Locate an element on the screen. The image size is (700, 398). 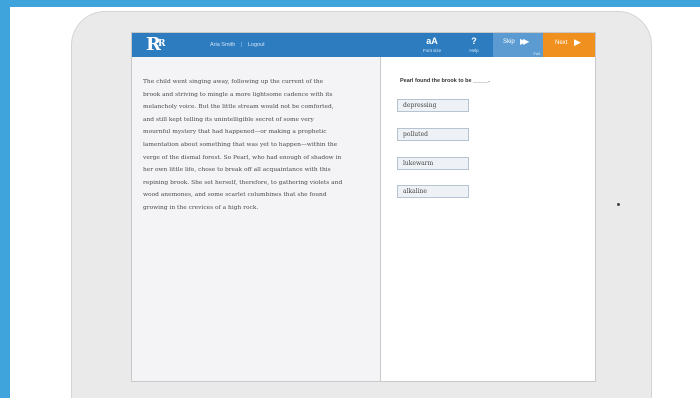
play-arrow-icon: ▶ is located at coordinates (577, 42).